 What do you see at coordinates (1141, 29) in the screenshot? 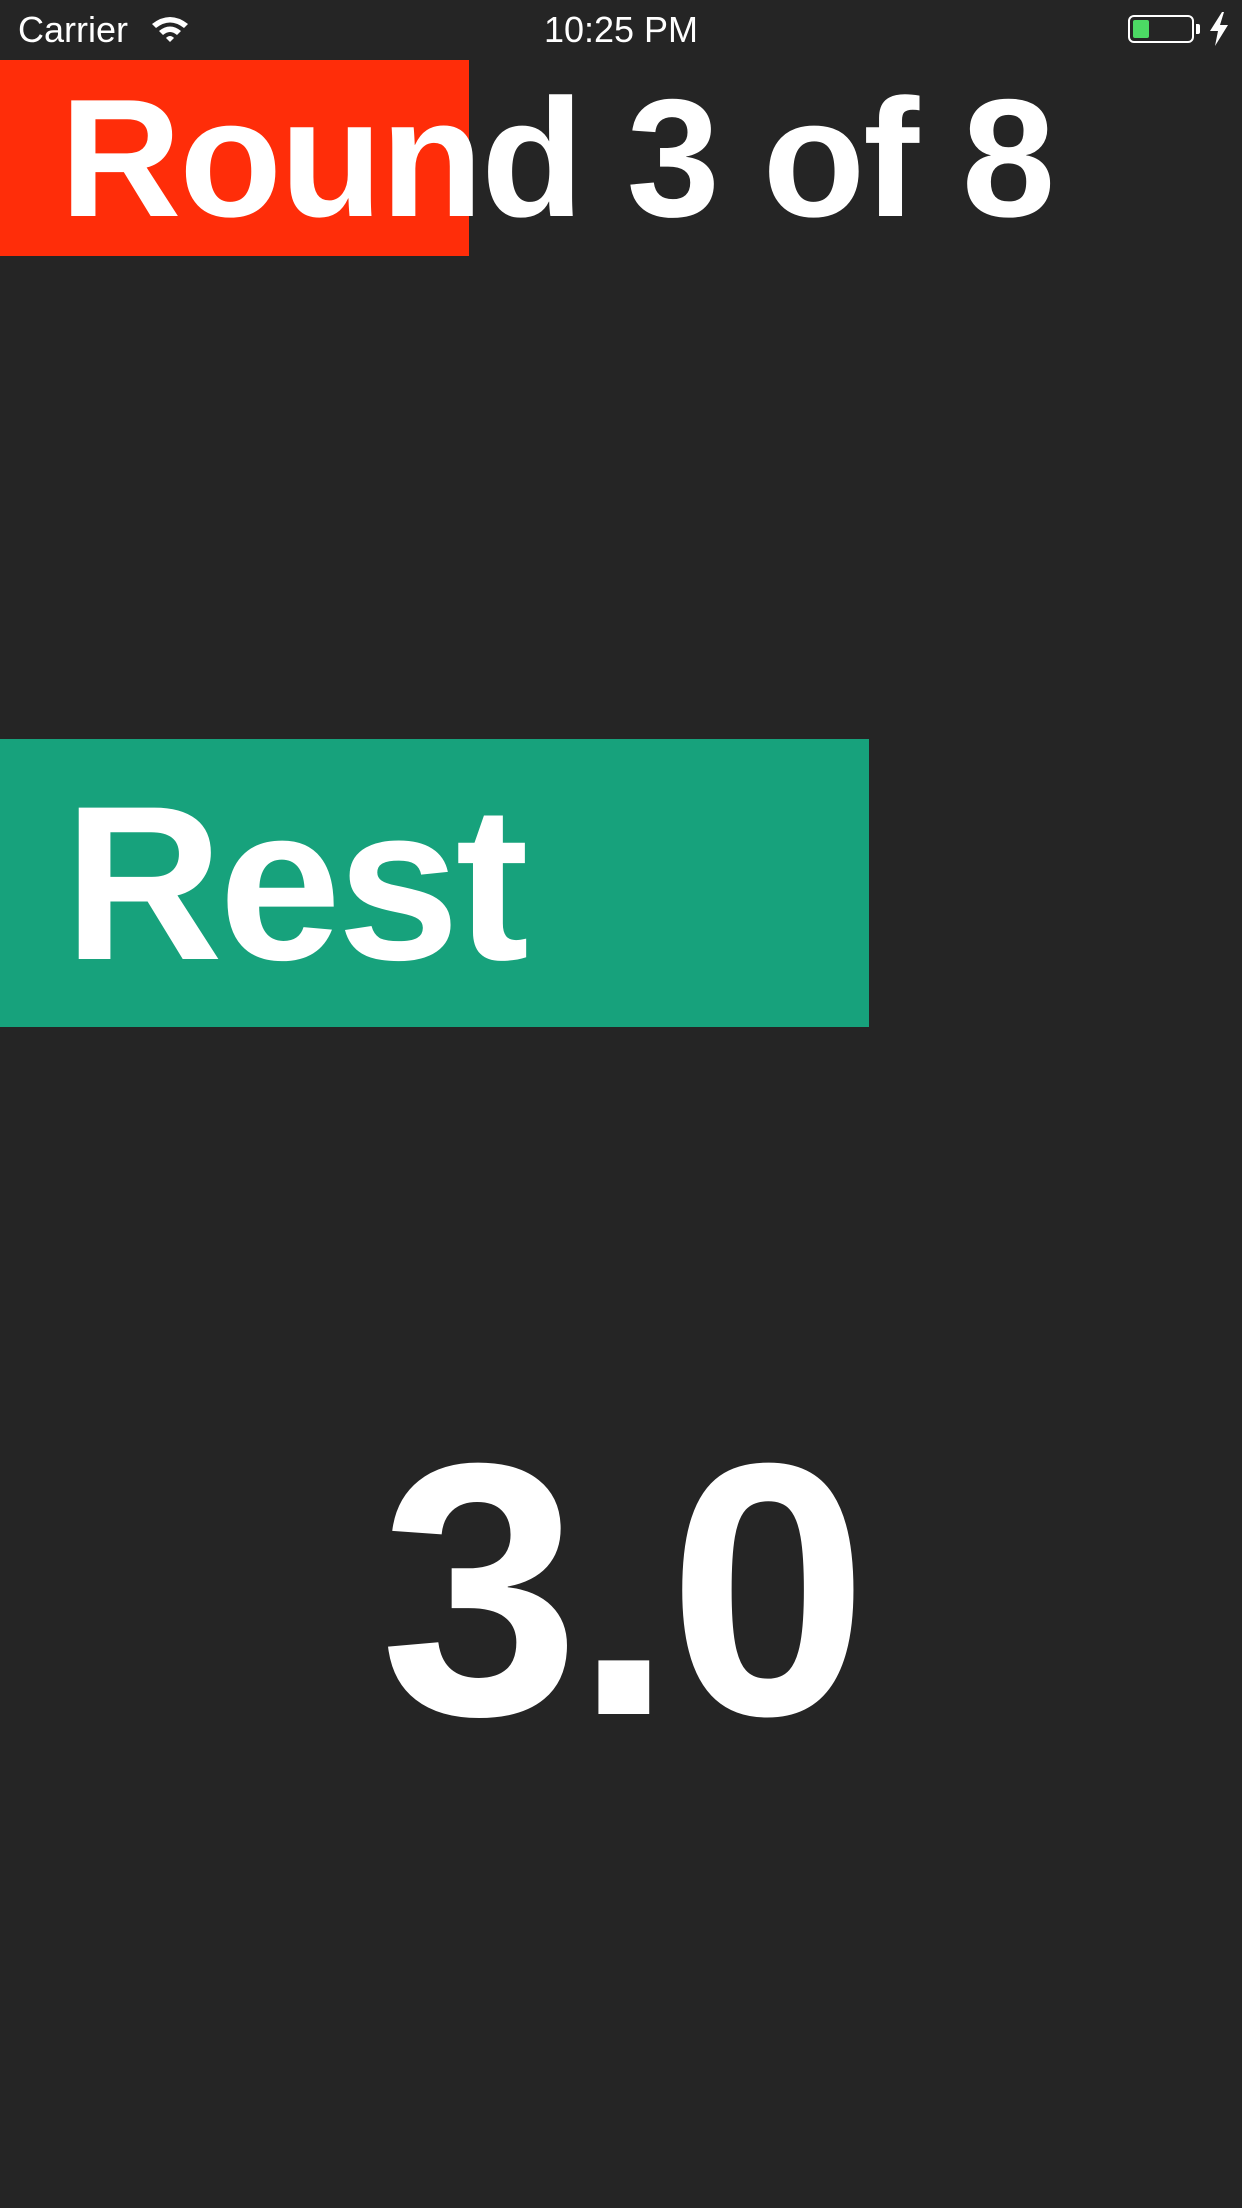
I see `battery-level` at bounding box center [1141, 29].